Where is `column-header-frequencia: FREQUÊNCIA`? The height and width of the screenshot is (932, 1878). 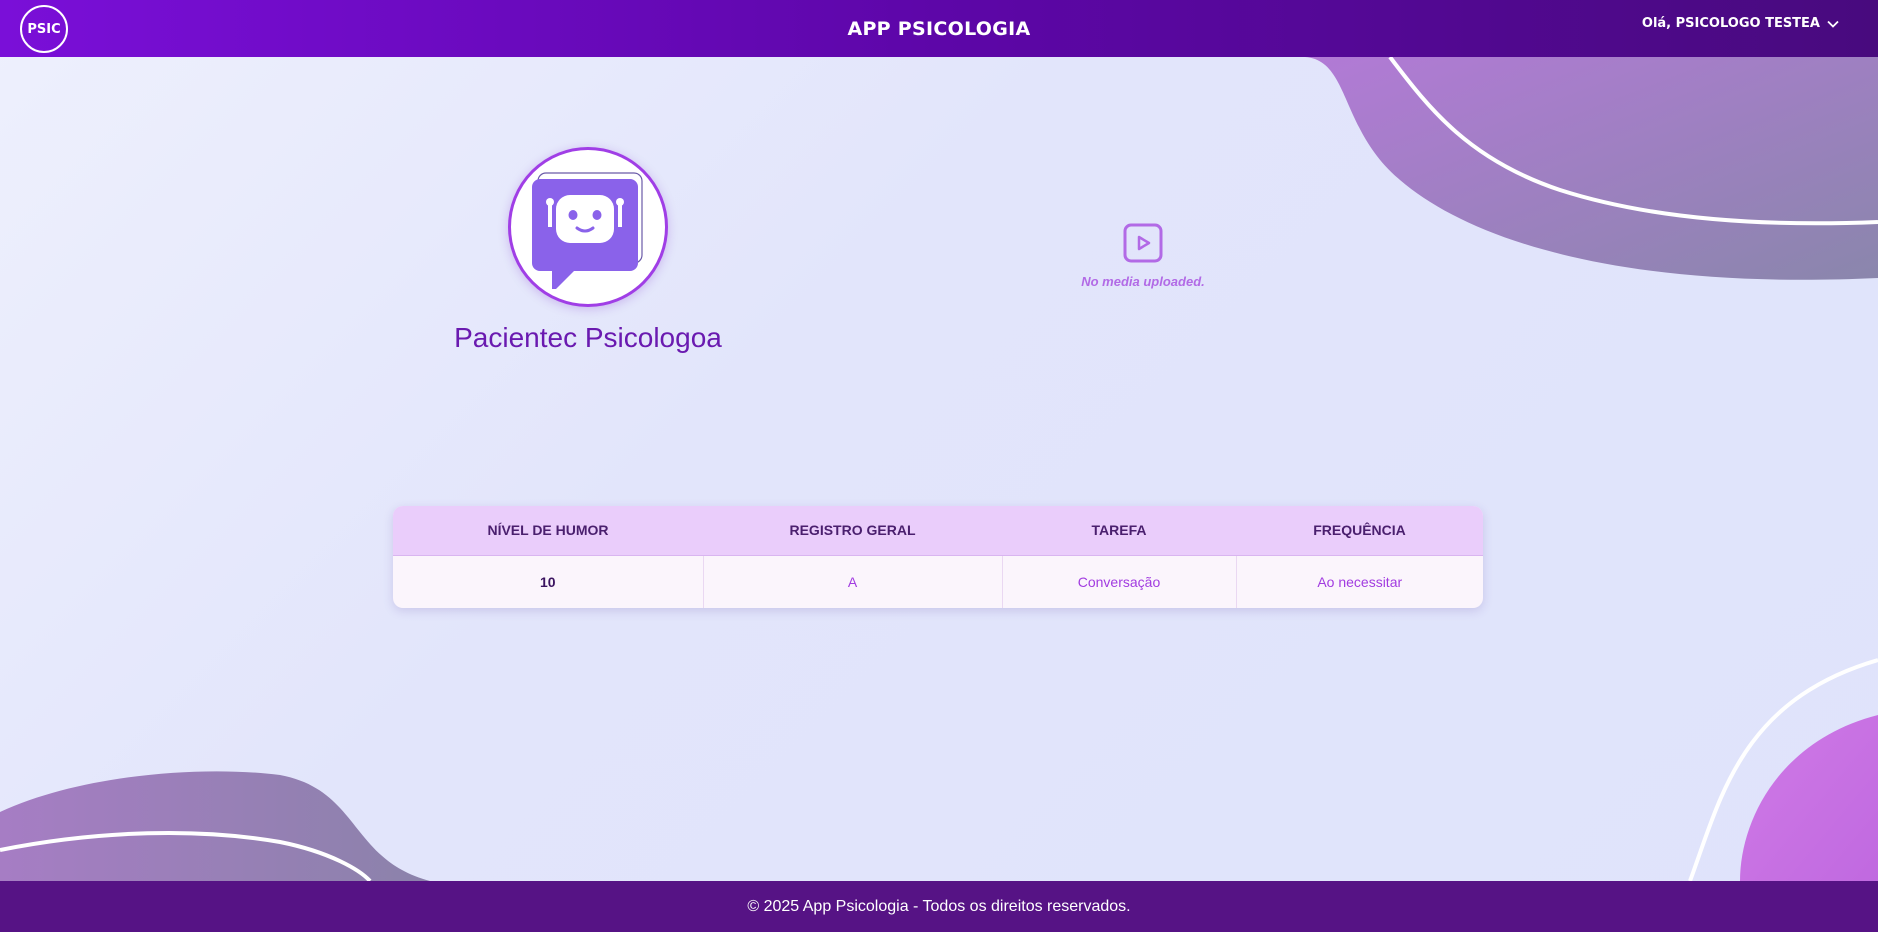
column-header-frequencia: FREQUÊNCIA is located at coordinates (1359, 531).